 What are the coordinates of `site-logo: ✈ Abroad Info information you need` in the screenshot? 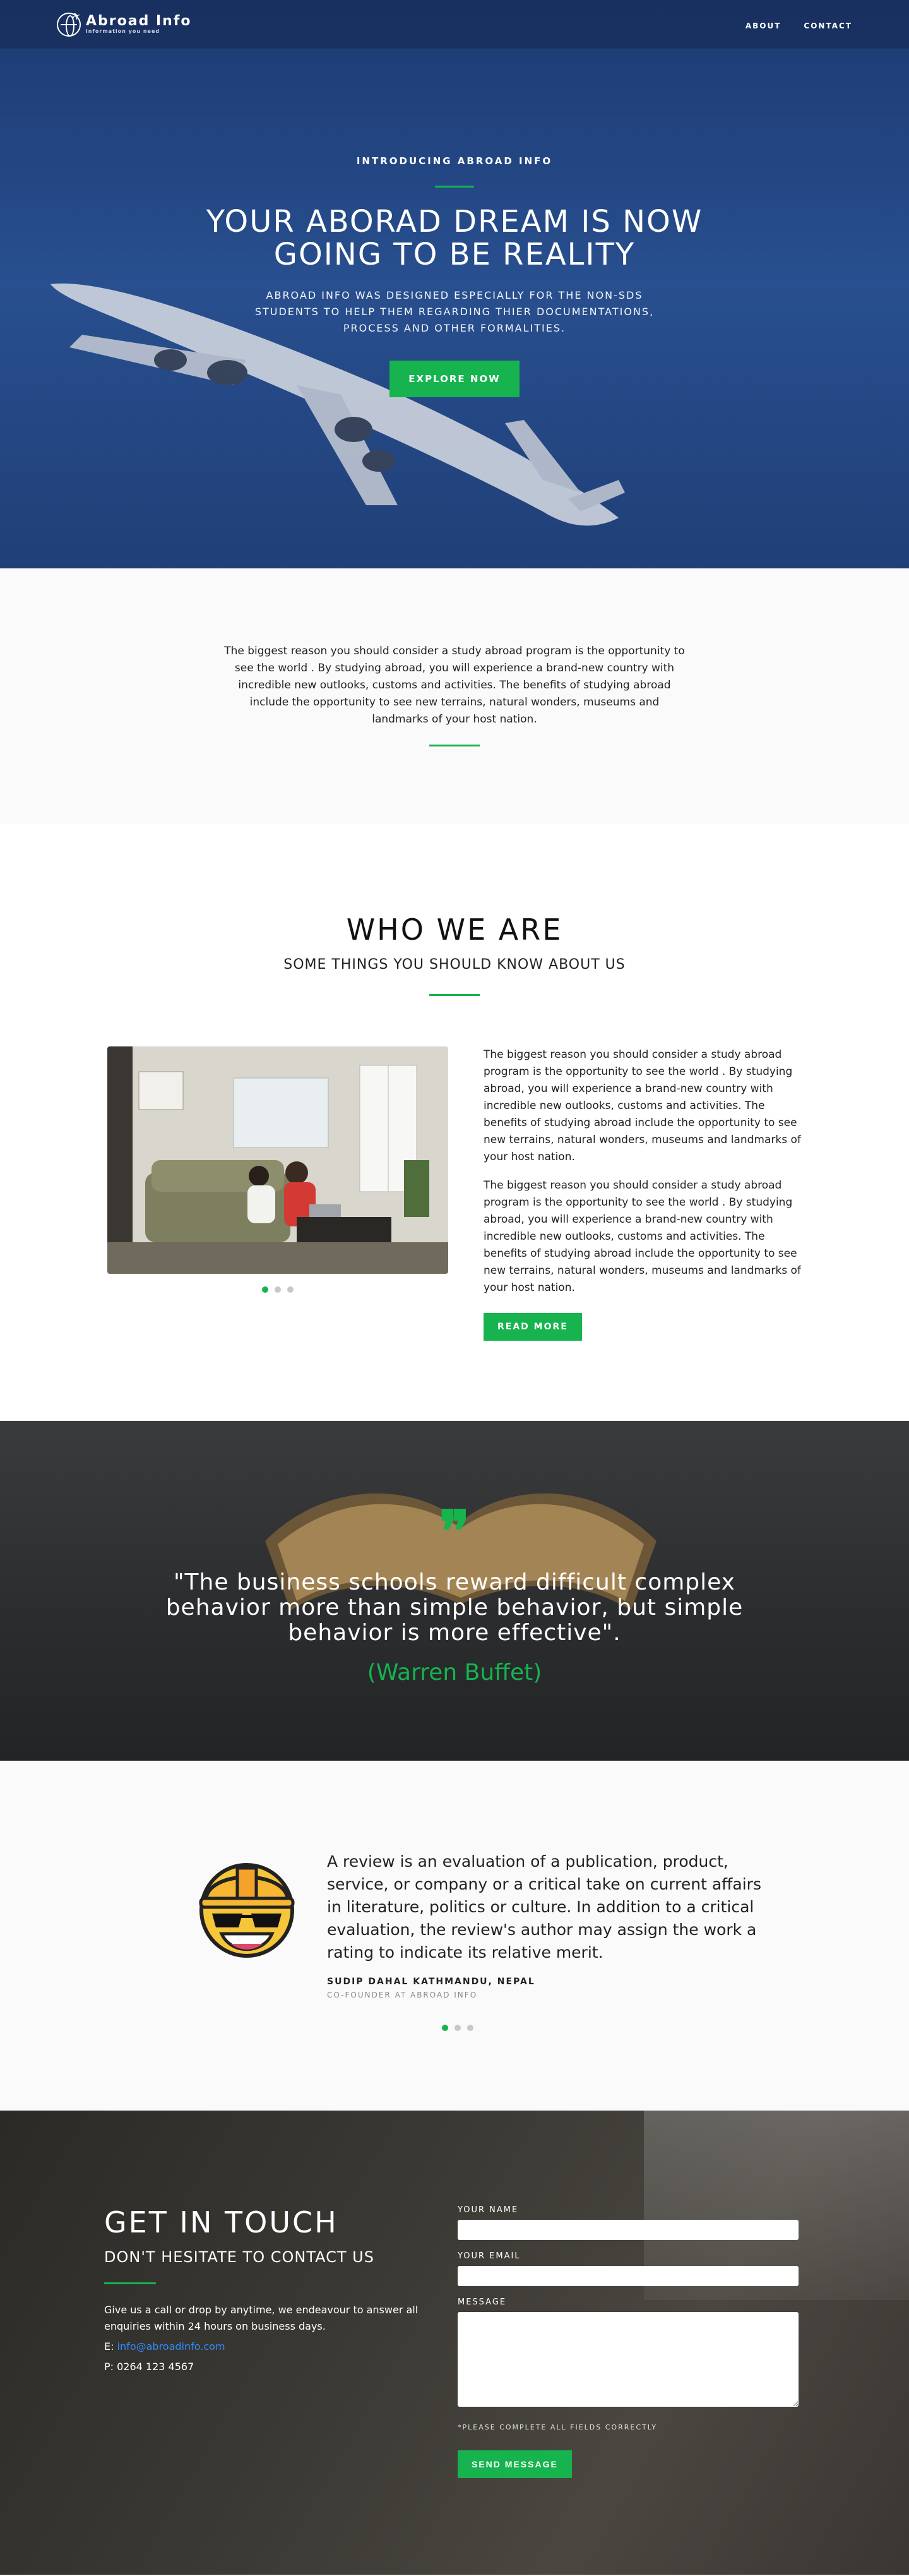 It's located at (125, 23).